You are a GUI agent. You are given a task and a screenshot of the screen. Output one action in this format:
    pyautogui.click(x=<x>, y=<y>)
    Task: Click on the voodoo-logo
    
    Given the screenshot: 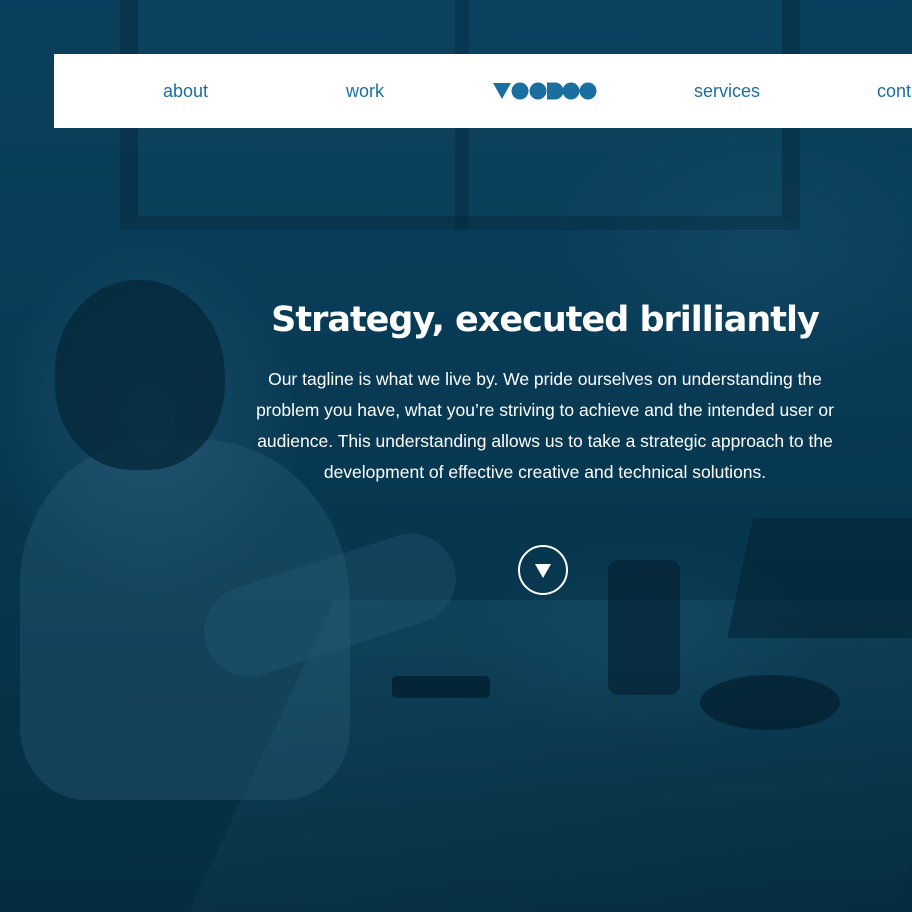 What is the action you would take?
    pyautogui.click(x=545, y=91)
    